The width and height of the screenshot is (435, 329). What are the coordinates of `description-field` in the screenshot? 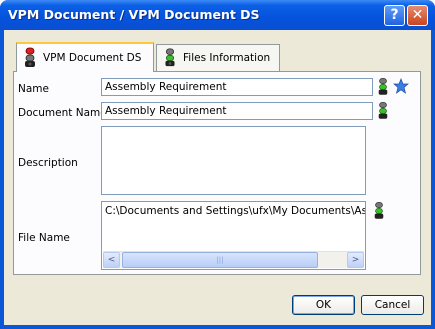 It's located at (233, 160).